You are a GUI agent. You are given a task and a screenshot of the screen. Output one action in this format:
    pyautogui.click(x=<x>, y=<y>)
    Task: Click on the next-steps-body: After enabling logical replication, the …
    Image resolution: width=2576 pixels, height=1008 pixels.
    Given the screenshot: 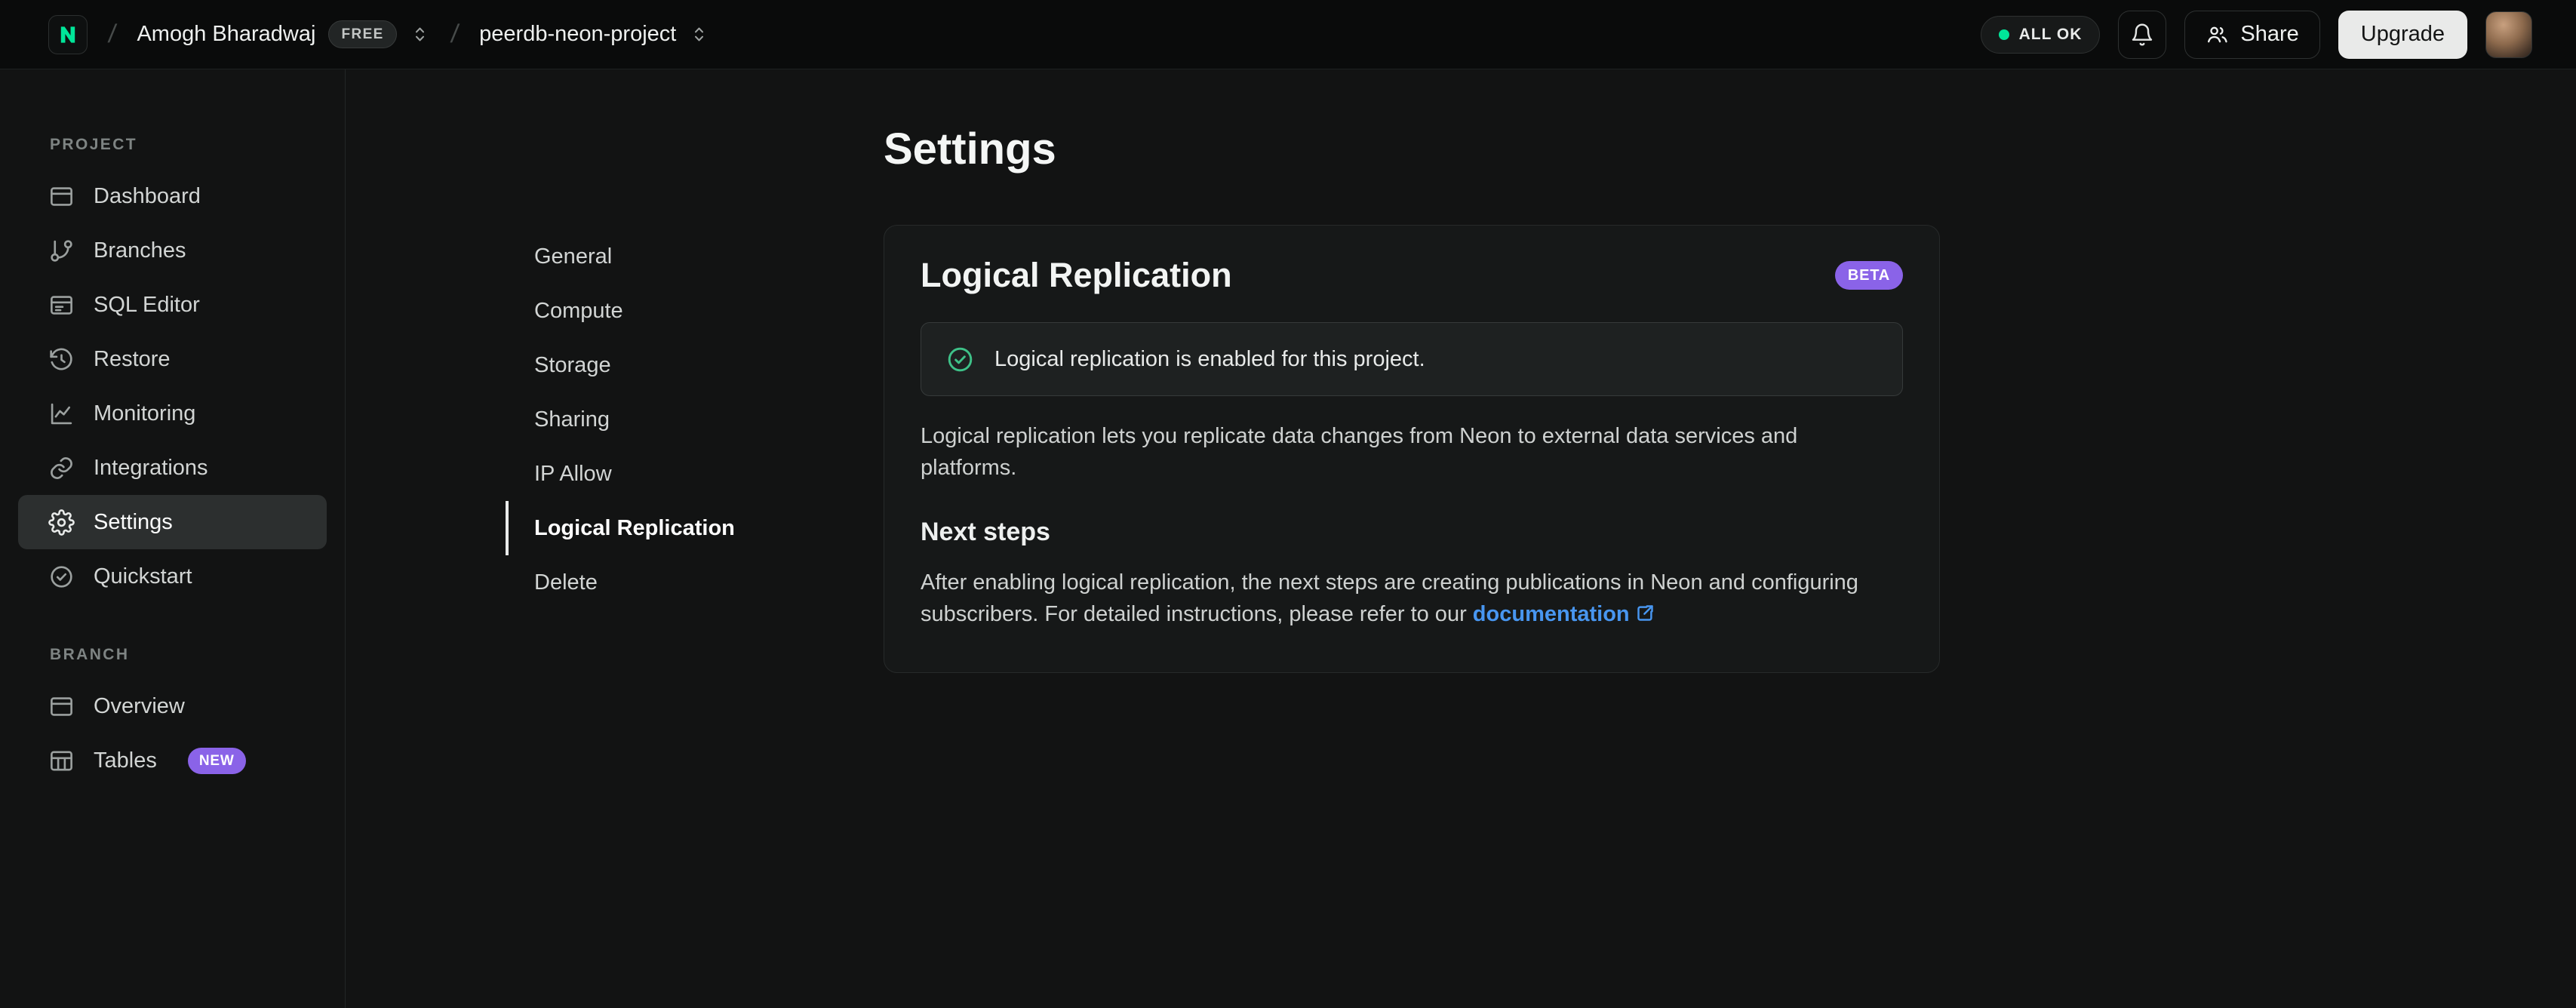 What is the action you would take?
    pyautogui.click(x=1389, y=598)
    